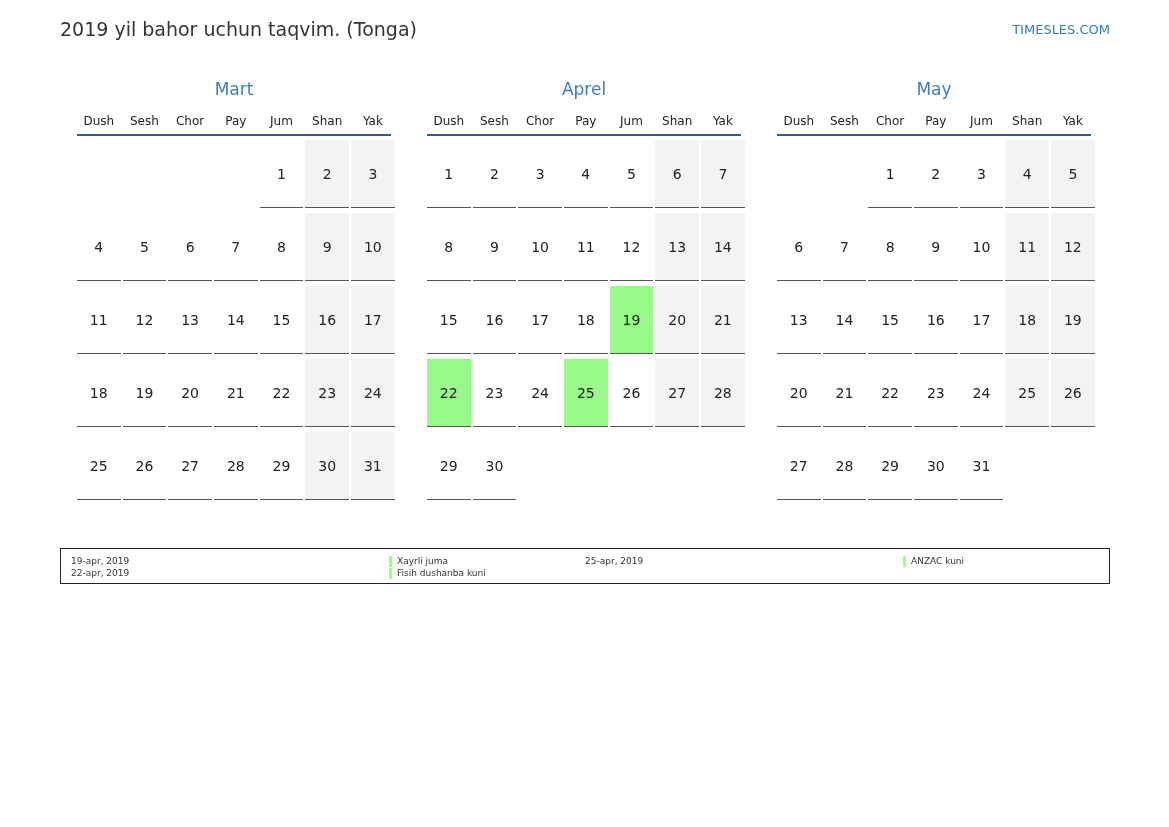 The height and width of the screenshot is (827, 1169). Describe the element at coordinates (449, 174) in the screenshot. I see `day-cell: 1` at that location.